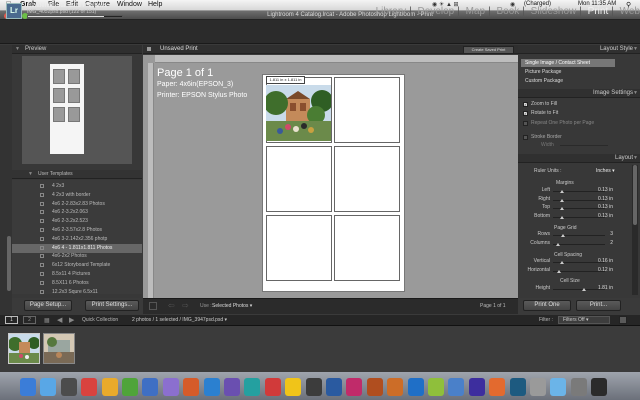  I want to click on image-settings-header: Image Settings ▼, so click(579, 93).